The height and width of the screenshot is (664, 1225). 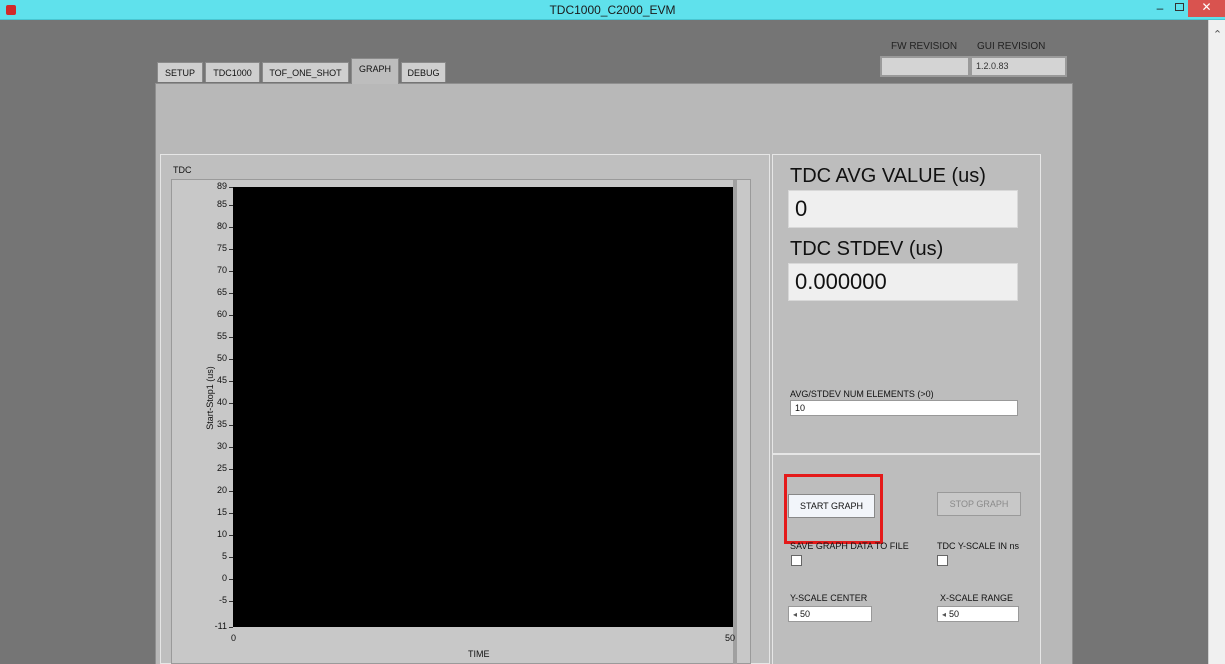 I want to click on maximize-button, so click(x=1179, y=7).